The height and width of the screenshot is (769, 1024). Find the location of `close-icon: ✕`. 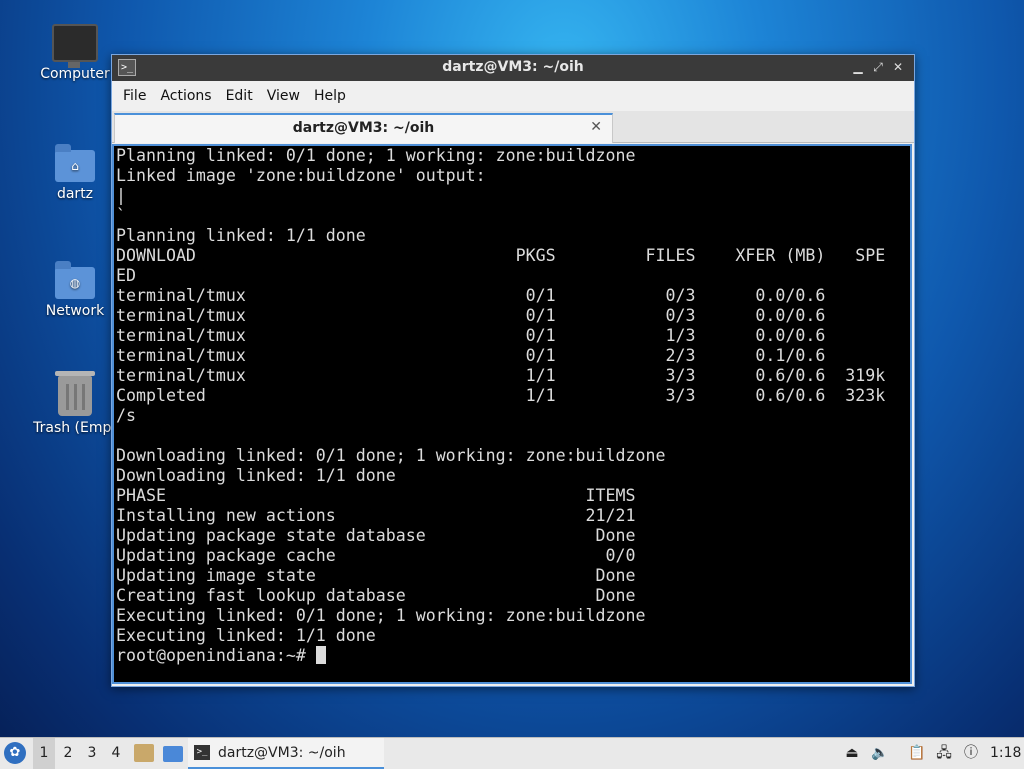

close-icon: ✕ is located at coordinates (898, 67).